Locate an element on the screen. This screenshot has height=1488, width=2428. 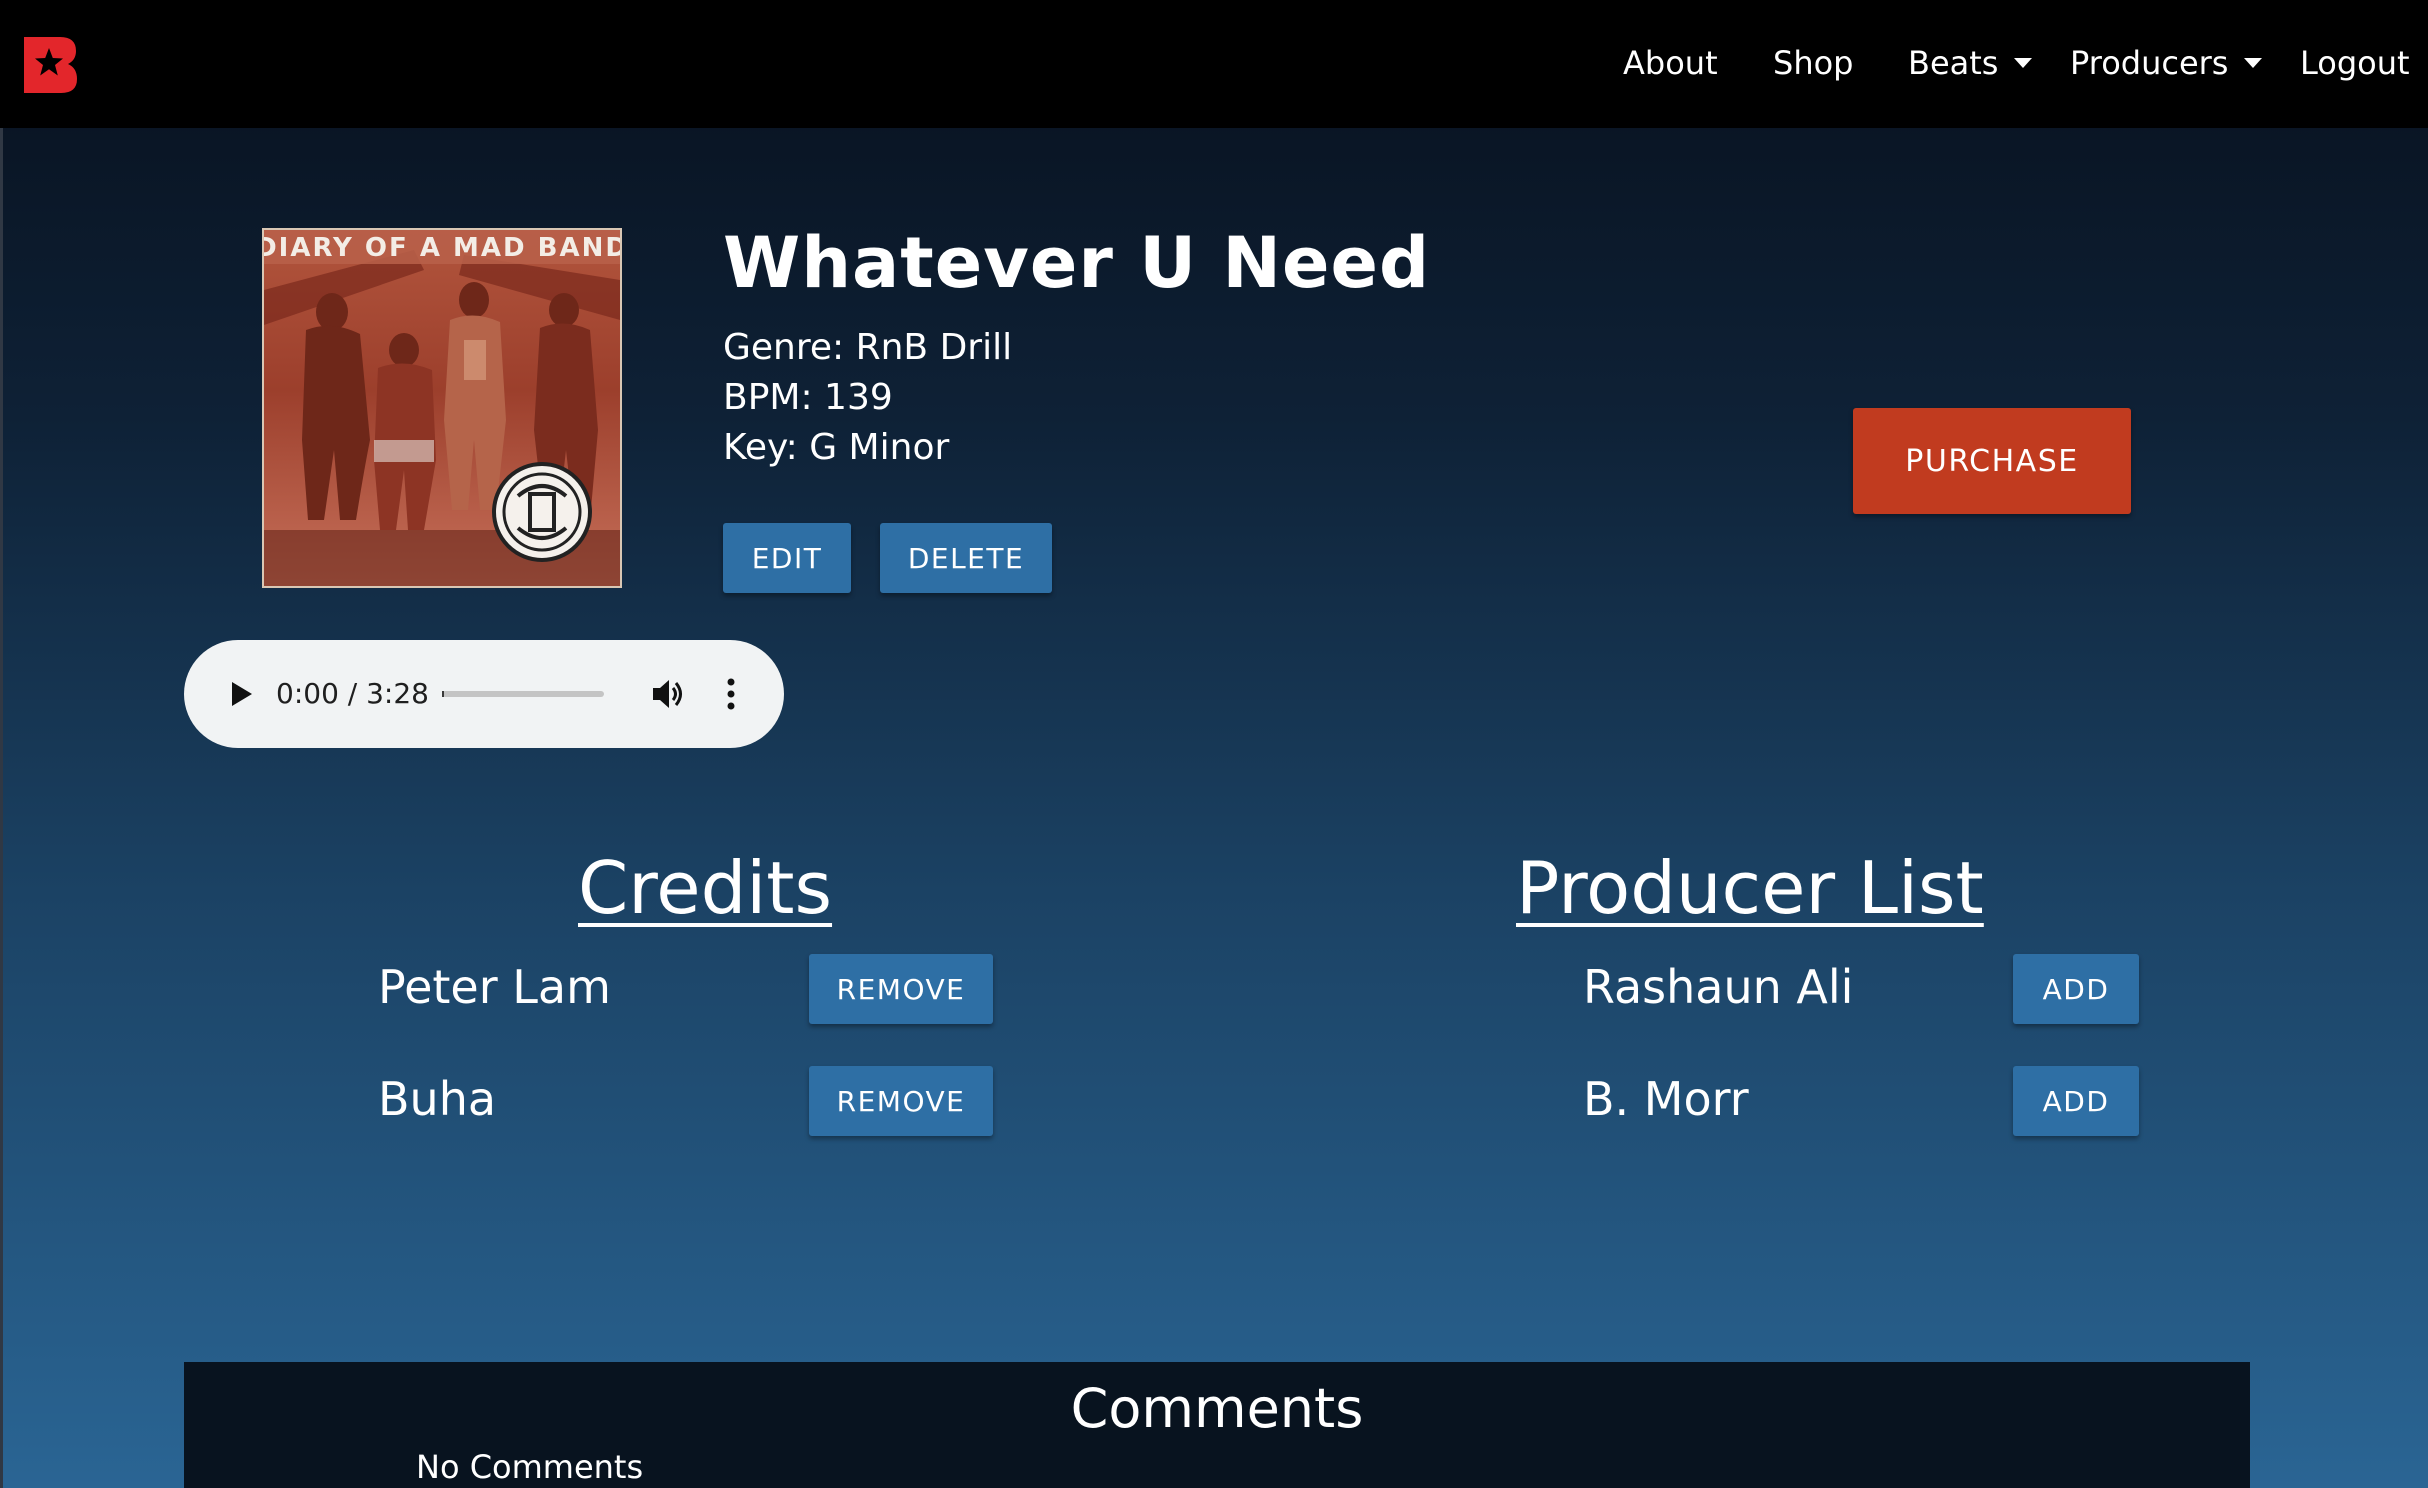
edit-button: EDIT is located at coordinates (787, 558).